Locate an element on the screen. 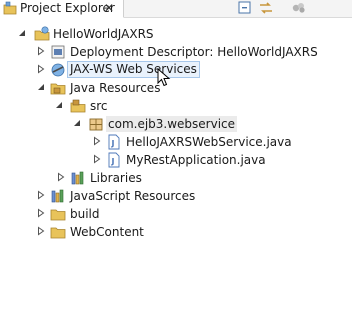  tree-item-label: HelloWorldJAXRS is located at coordinates (103, 34).